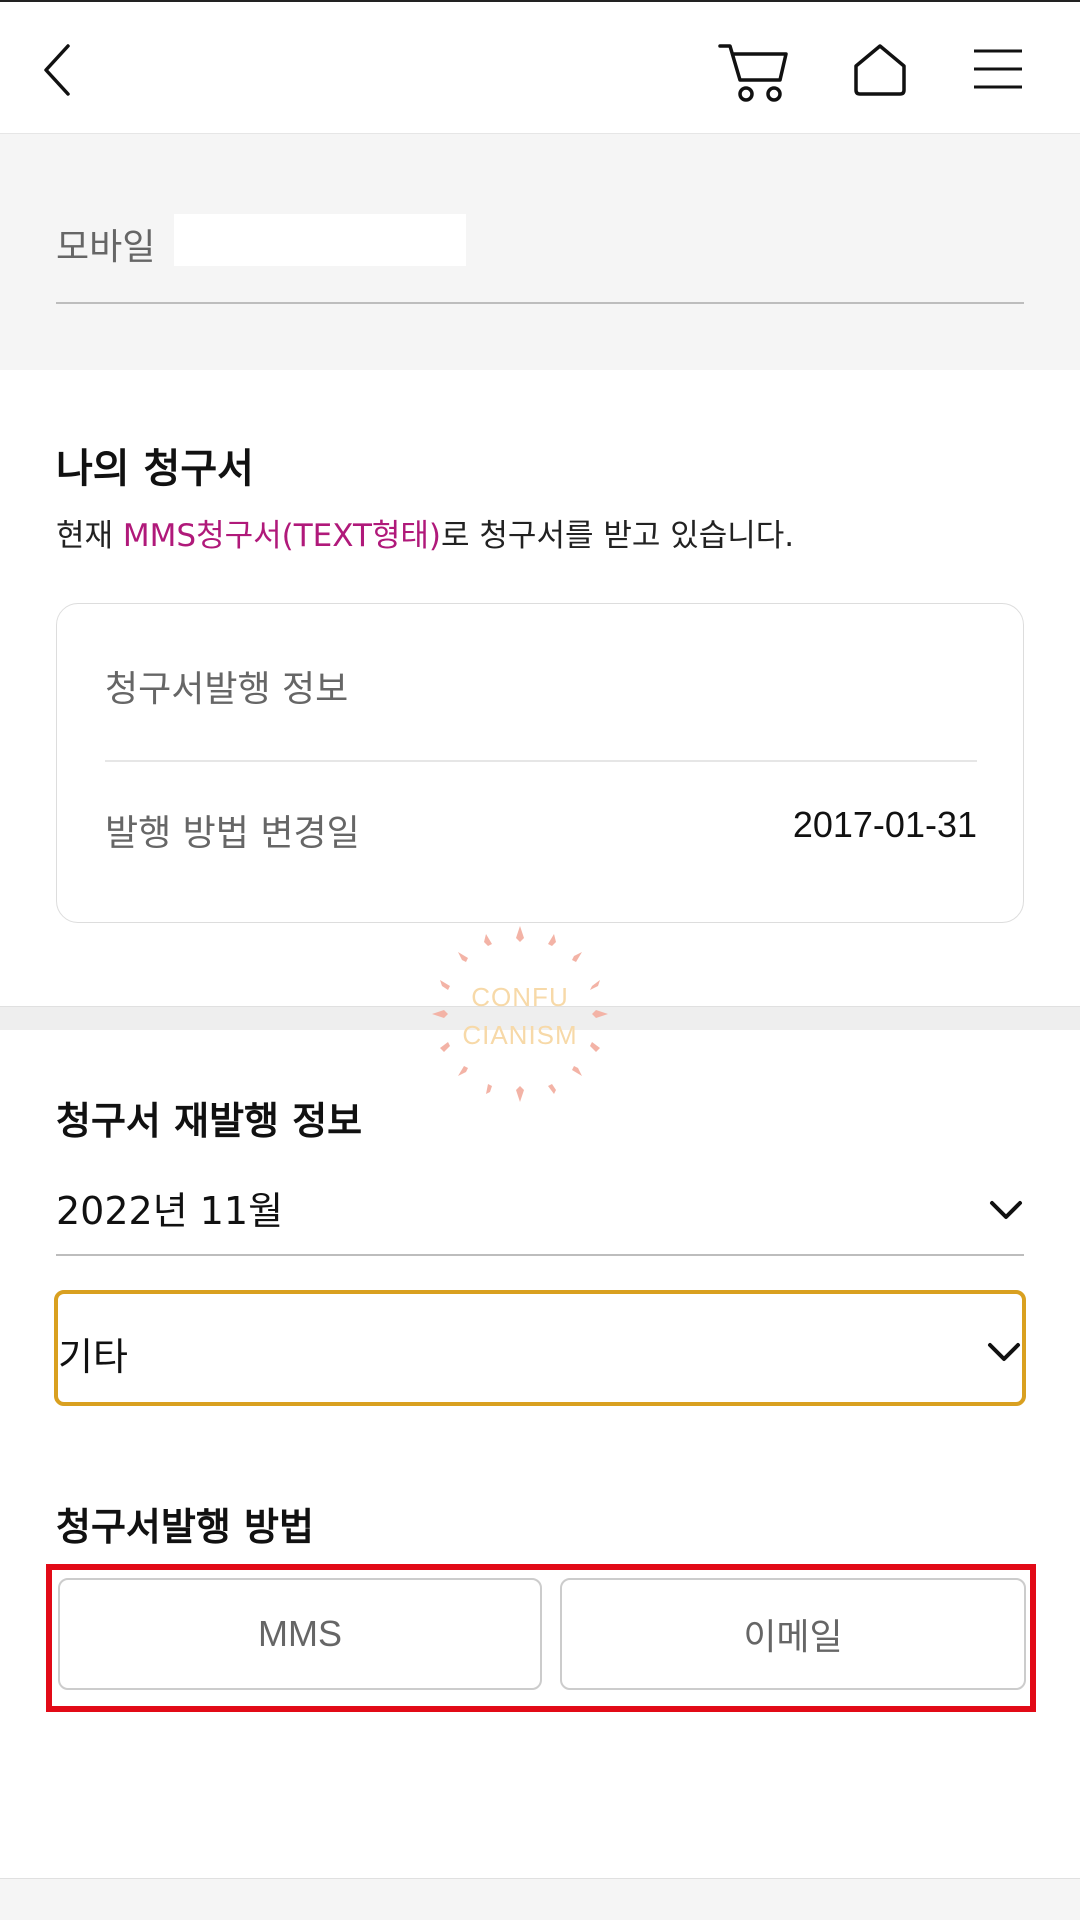 The width and height of the screenshot is (1080, 1920). Describe the element at coordinates (155, 469) in the screenshot. I see `bill-title: 나의 청구서` at that location.